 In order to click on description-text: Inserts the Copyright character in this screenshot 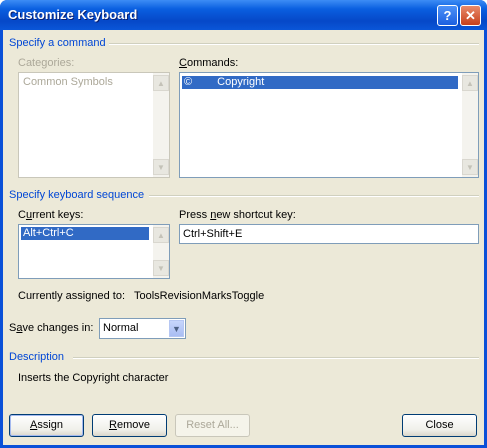, I will do `click(93, 378)`.